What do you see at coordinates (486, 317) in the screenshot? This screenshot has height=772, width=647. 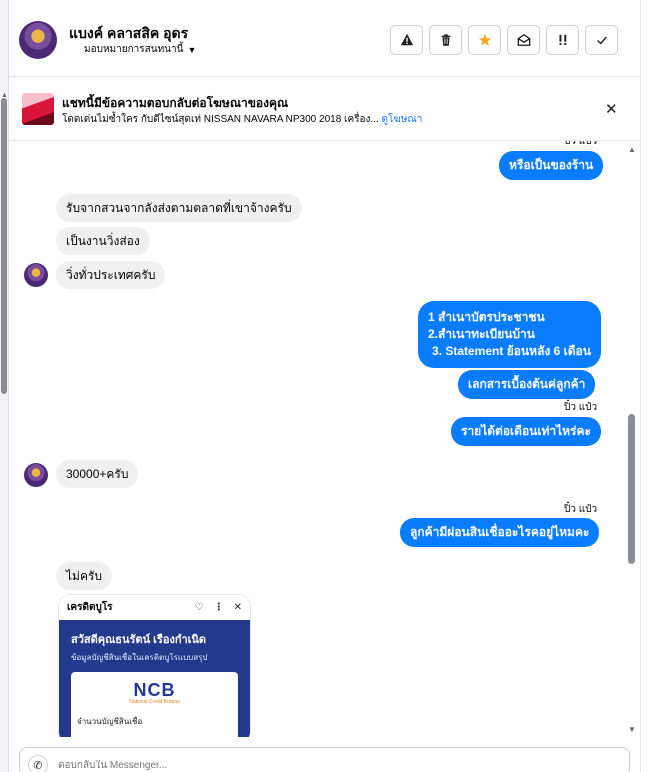 I see `message-line: 1 สำเนาบัตรประชาชน` at bounding box center [486, 317].